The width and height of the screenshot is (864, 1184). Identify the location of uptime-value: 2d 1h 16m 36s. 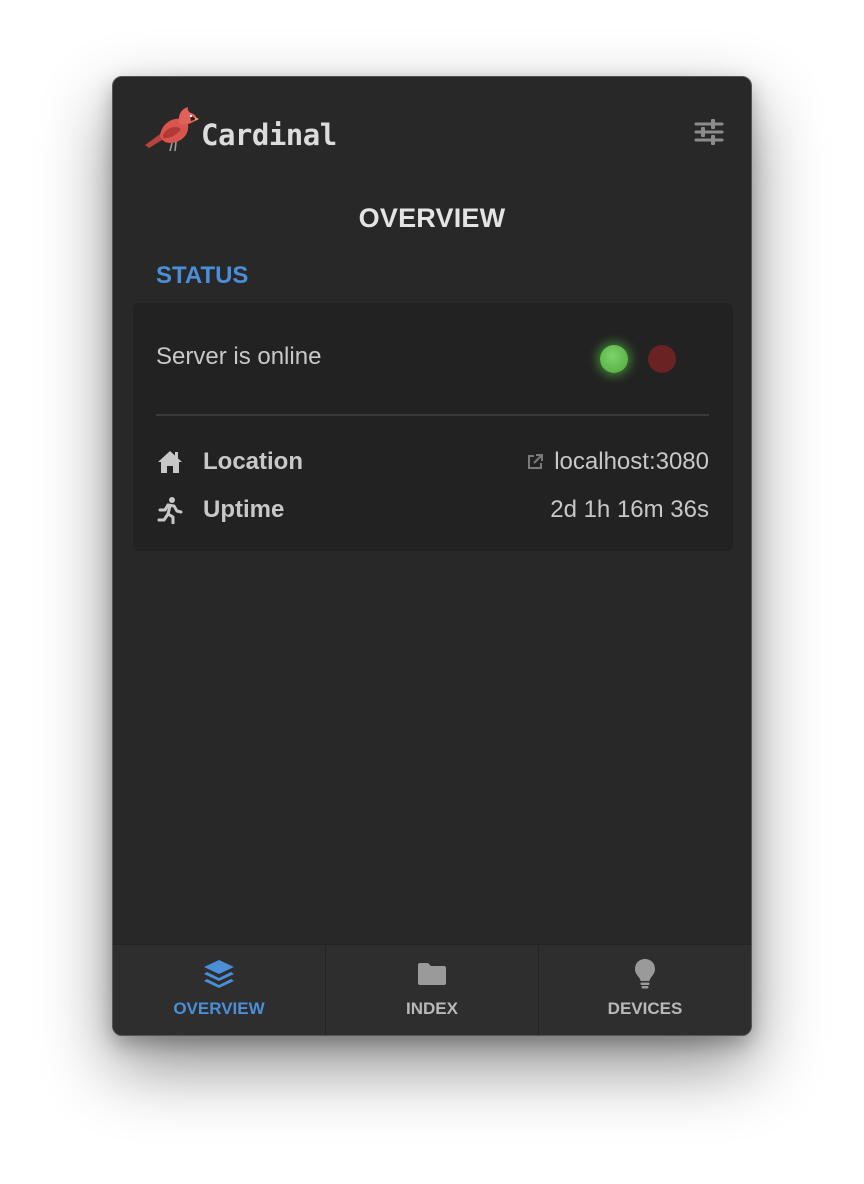
(629, 509).